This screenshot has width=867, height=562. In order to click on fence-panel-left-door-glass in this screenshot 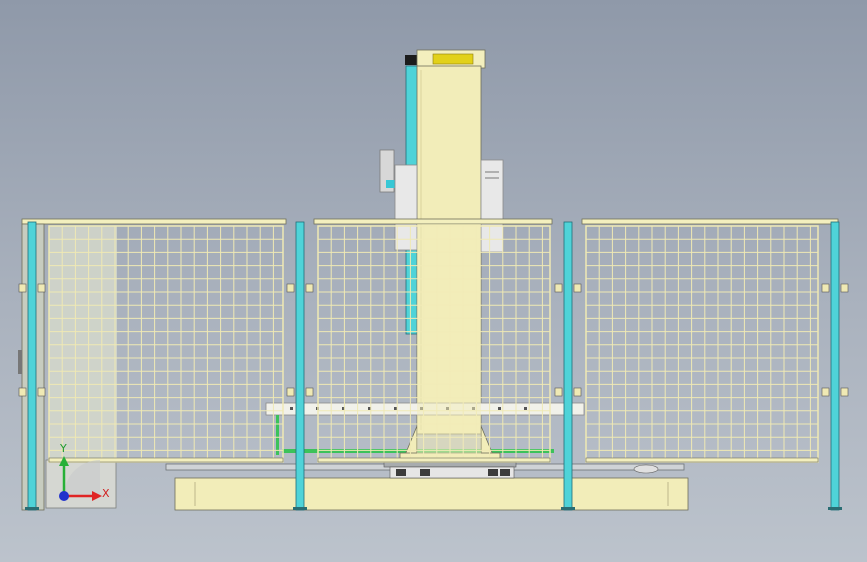, I will do `click(83, 344)`.